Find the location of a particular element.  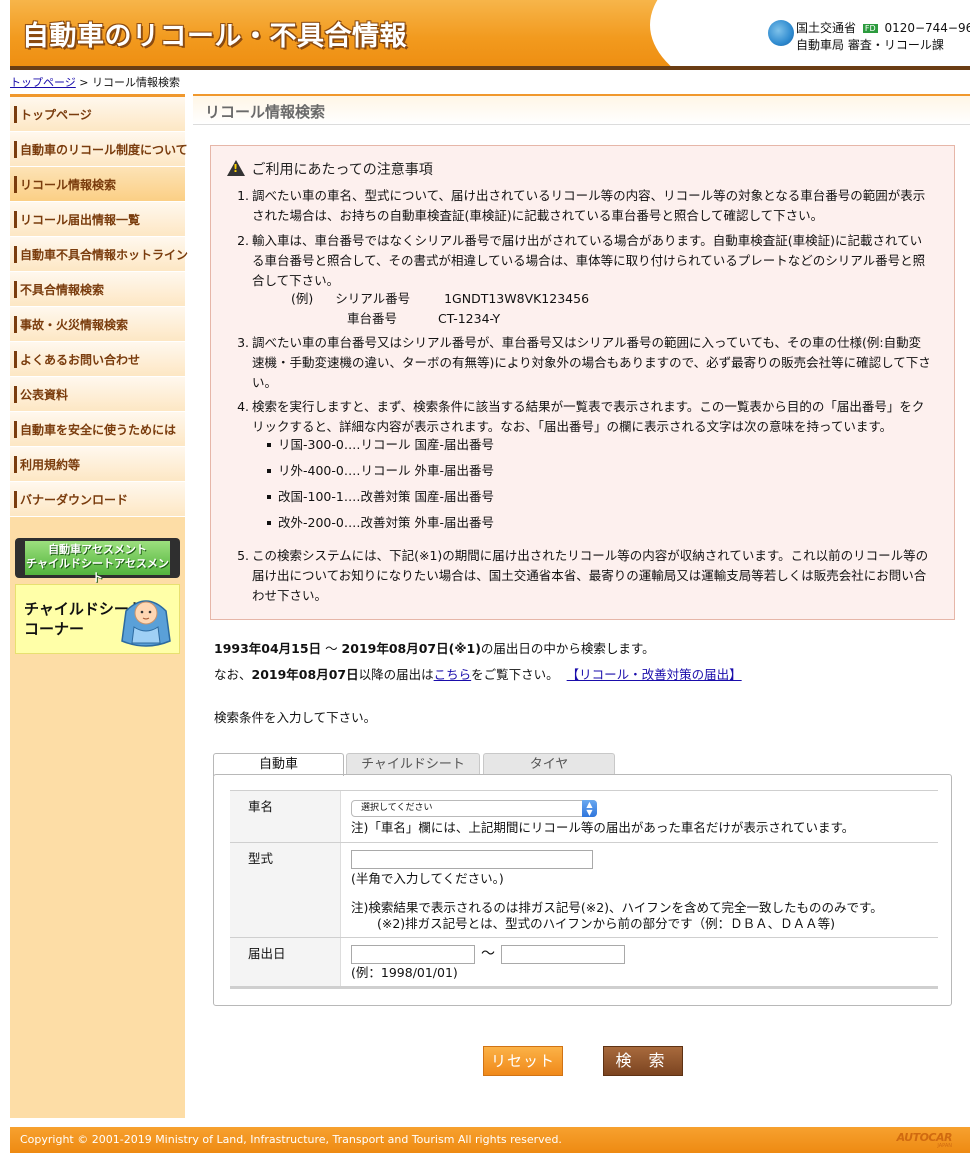

site-title: 自動車のリコール・不具合情報 is located at coordinates (214, 33).